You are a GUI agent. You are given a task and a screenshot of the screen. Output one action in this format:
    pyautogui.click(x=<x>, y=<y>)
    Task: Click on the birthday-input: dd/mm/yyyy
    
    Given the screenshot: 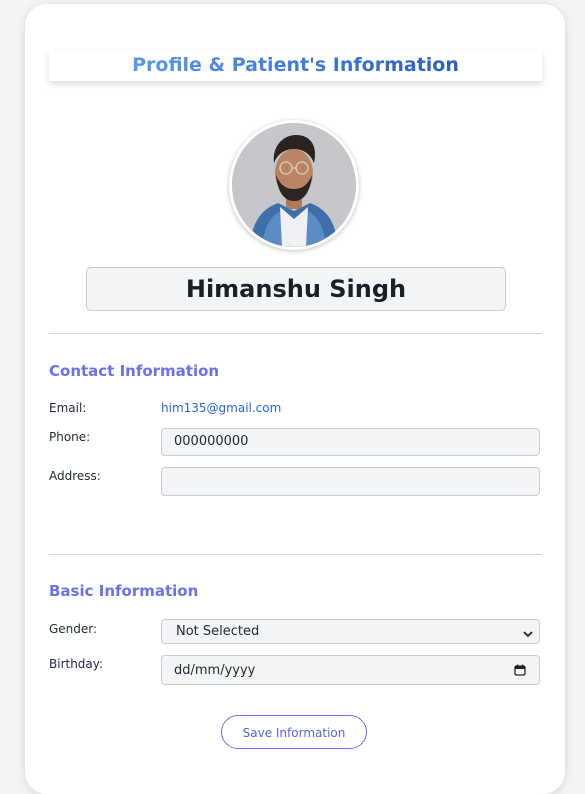 What is the action you would take?
    pyautogui.click(x=350, y=670)
    